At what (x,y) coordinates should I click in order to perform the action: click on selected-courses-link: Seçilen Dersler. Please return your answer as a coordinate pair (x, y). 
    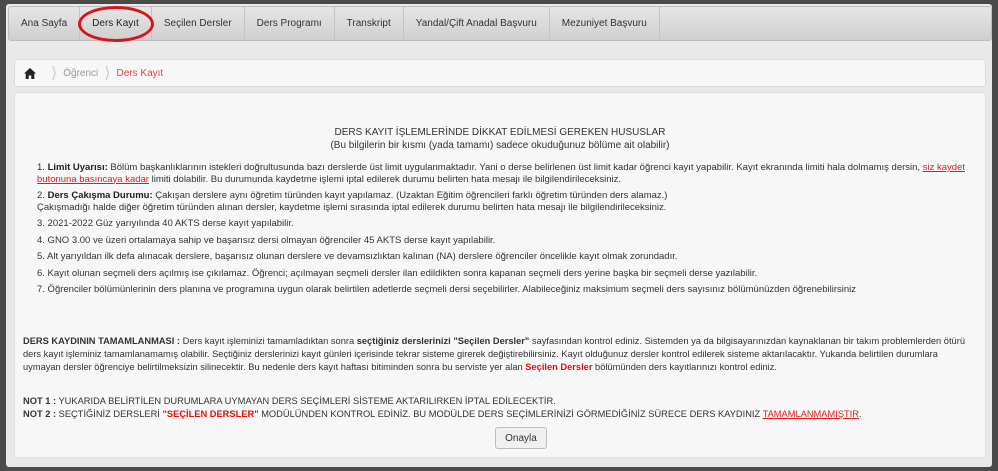
    Looking at the image, I should click on (559, 367).